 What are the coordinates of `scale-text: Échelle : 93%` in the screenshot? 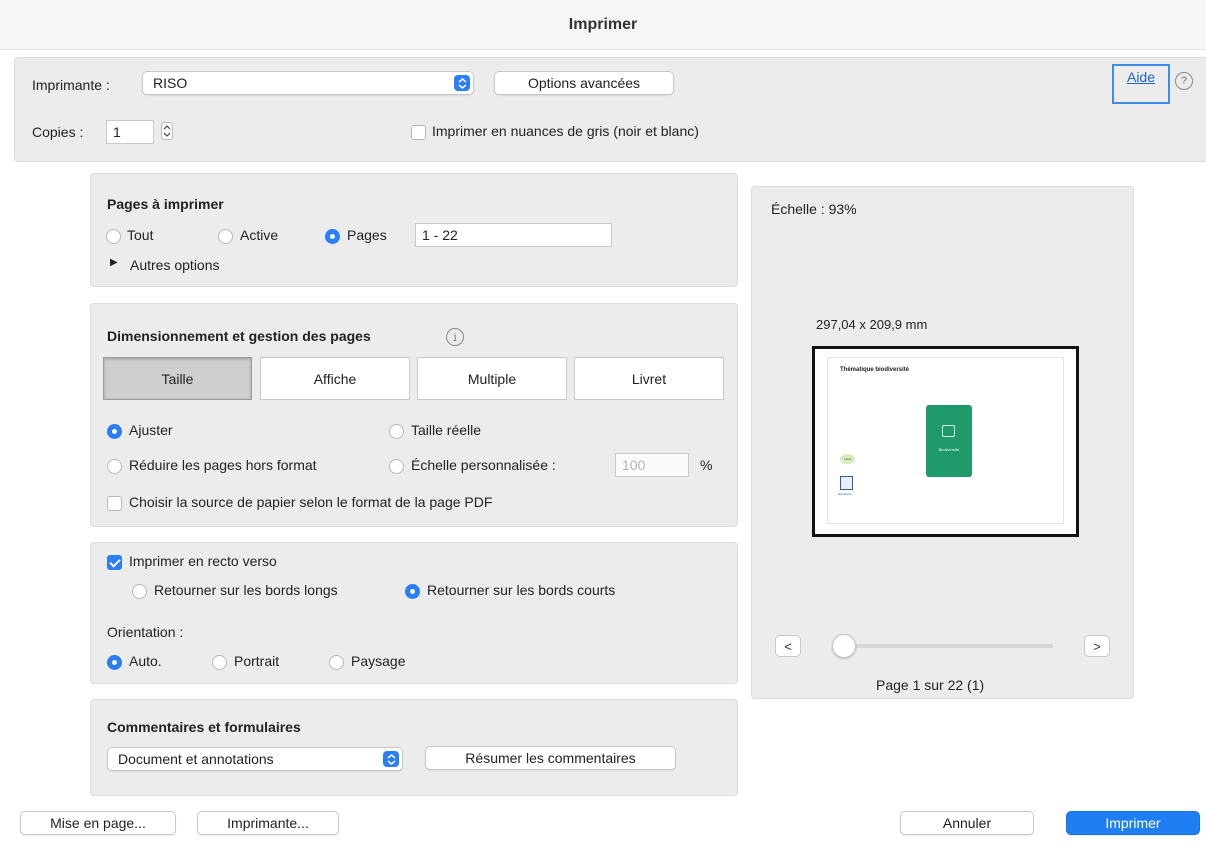 It's located at (814, 209).